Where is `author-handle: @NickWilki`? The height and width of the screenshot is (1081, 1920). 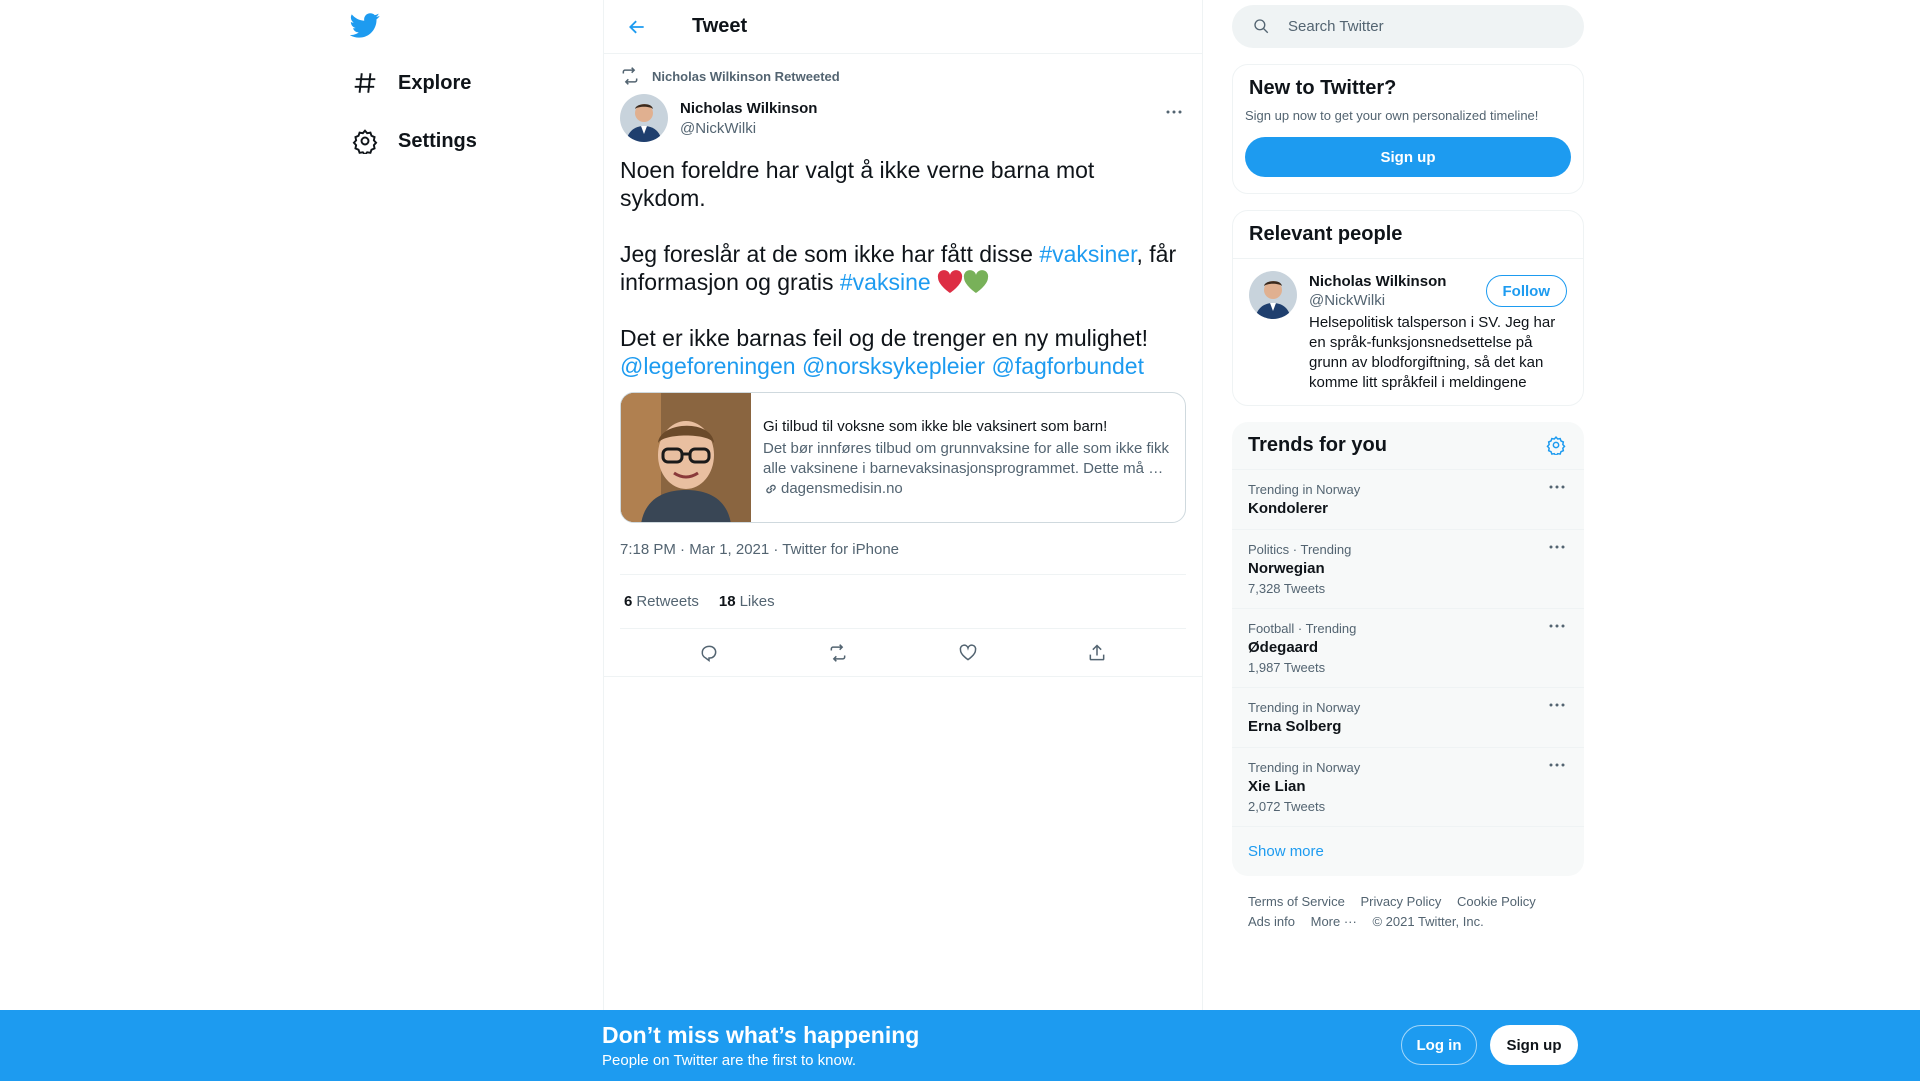 author-handle: @NickWilki is located at coordinates (748, 128).